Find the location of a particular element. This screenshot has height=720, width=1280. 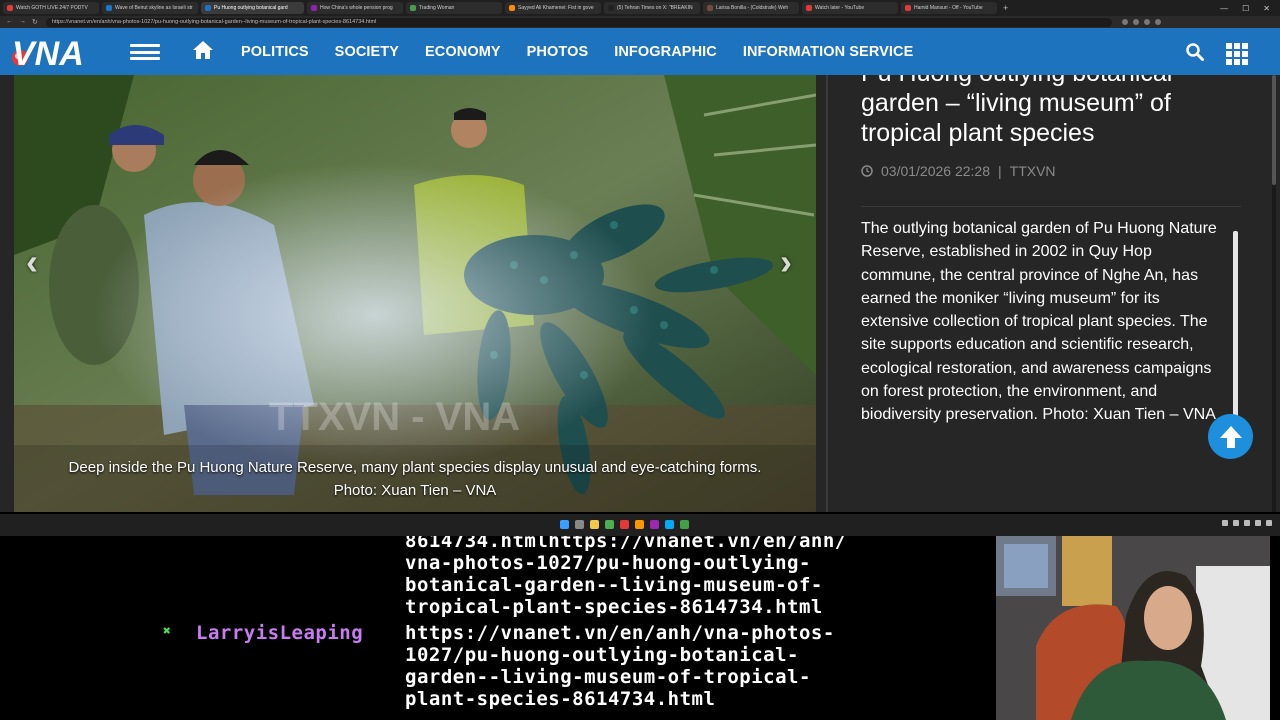

tab-title: Watch later - YouTube is located at coordinates (840, 8).